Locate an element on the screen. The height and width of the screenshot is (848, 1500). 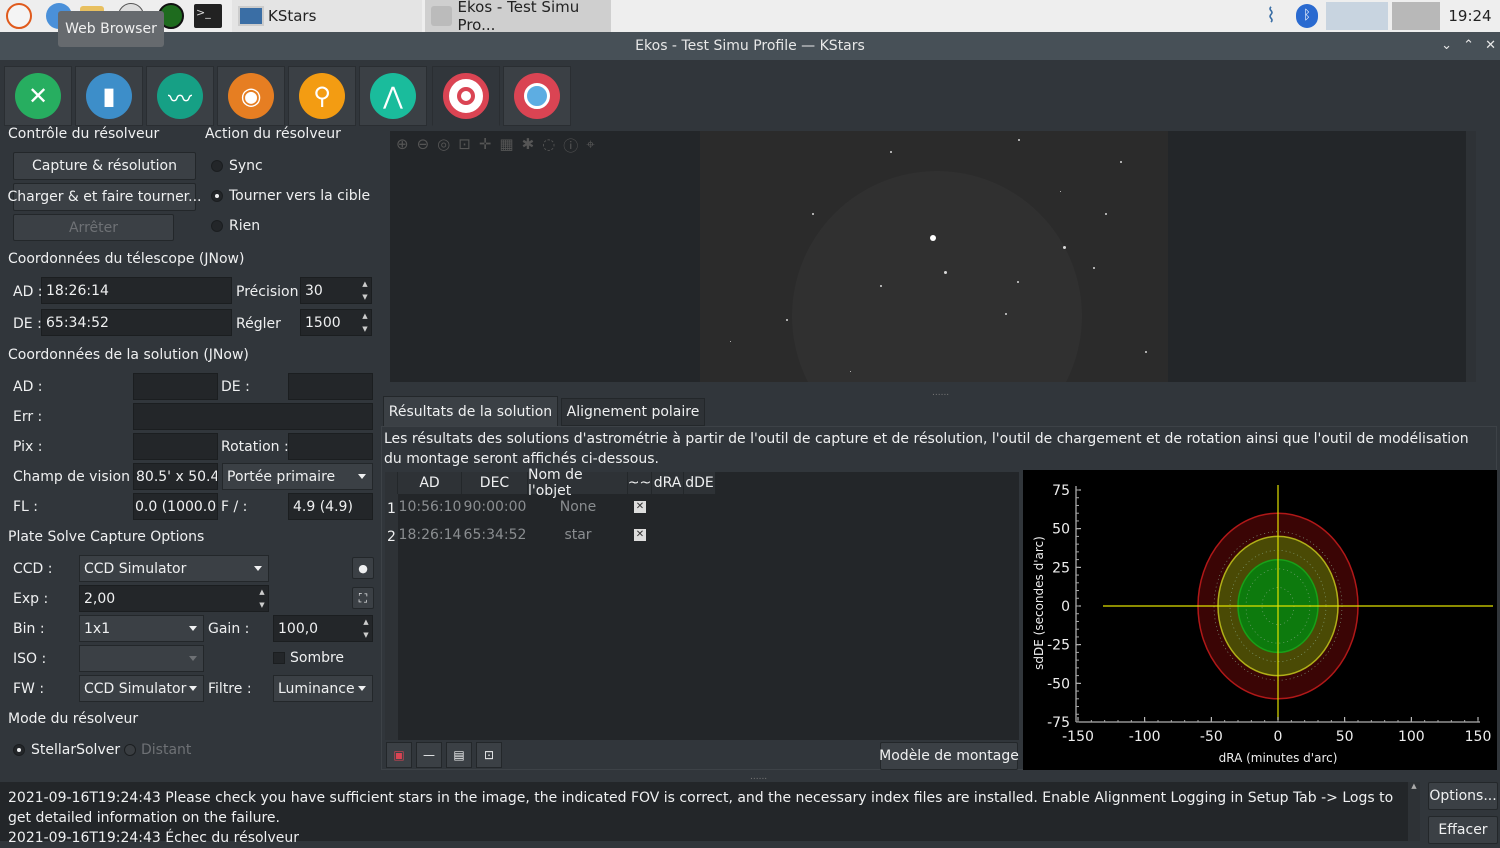
log-scrollbar: ▲ is located at coordinates (1414, 811).